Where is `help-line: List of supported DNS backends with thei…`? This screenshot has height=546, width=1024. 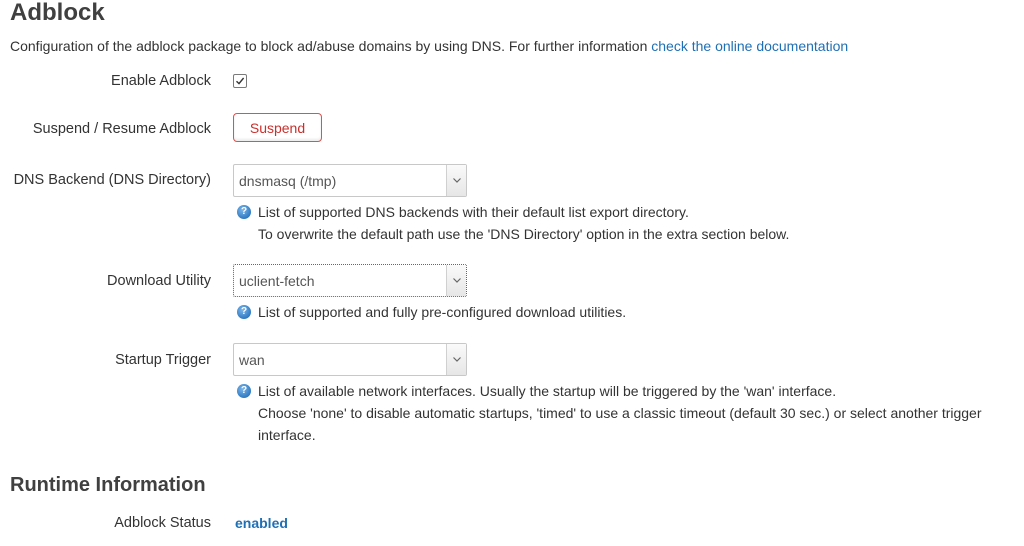 help-line: List of supported DNS backends with thei… is located at coordinates (473, 212).